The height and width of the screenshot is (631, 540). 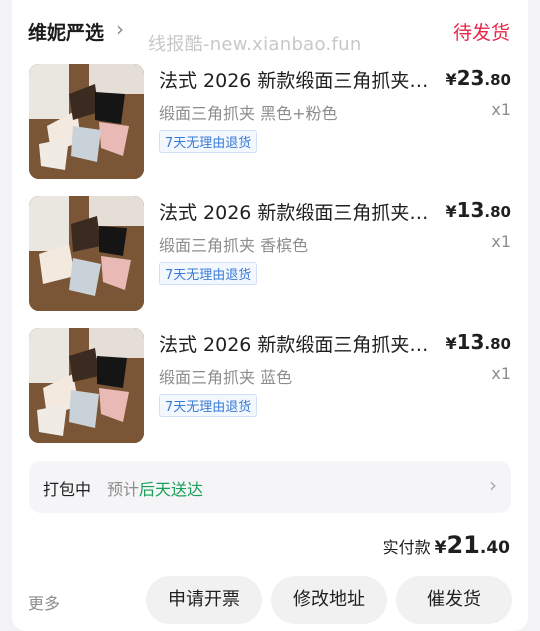 I want to click on product-price: ¥23.80, so click(x=478, y=78).